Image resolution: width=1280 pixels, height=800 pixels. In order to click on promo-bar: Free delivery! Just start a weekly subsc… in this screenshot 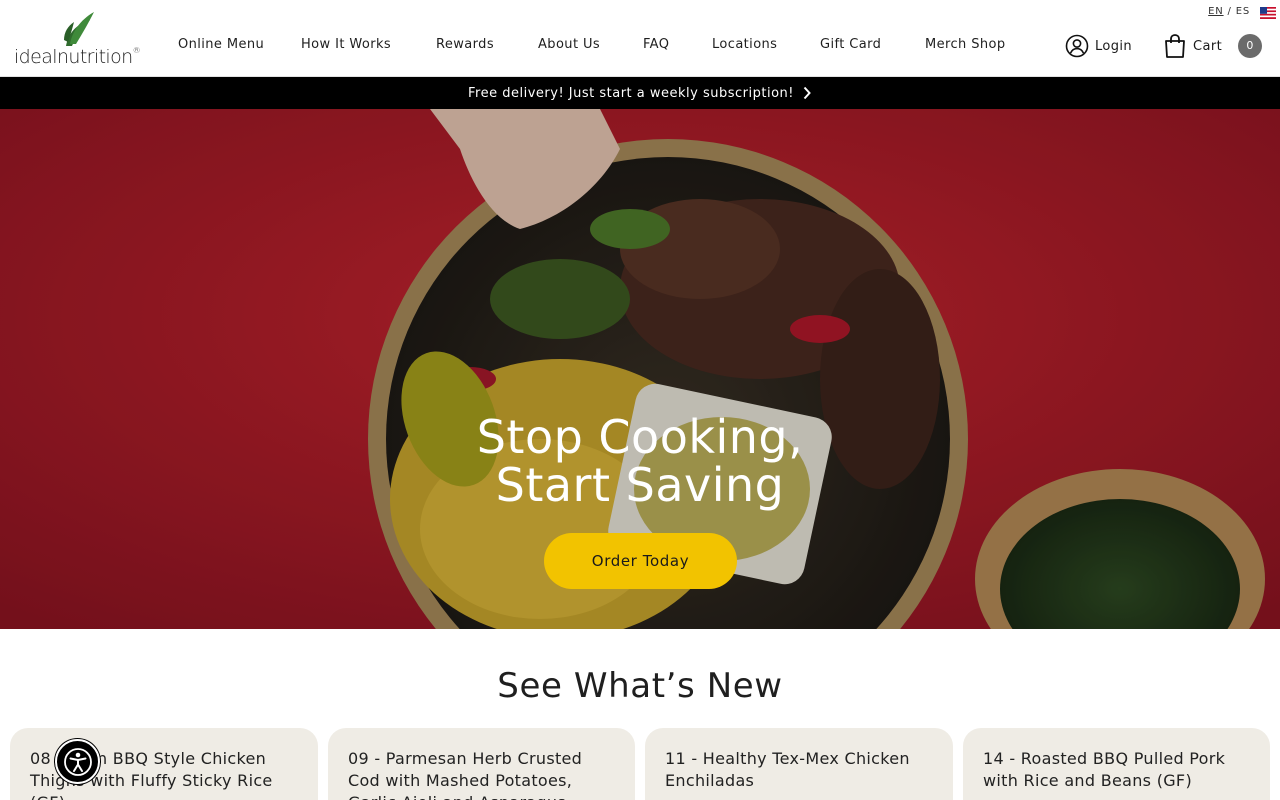, I will do `click(640, 93)`.